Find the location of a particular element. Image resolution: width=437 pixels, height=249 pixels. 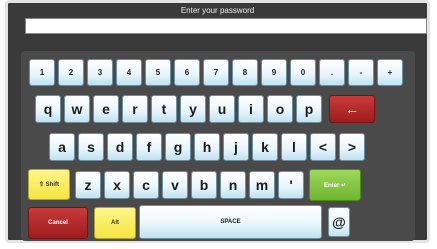

key-y: y is located at coordinates (193, 109).